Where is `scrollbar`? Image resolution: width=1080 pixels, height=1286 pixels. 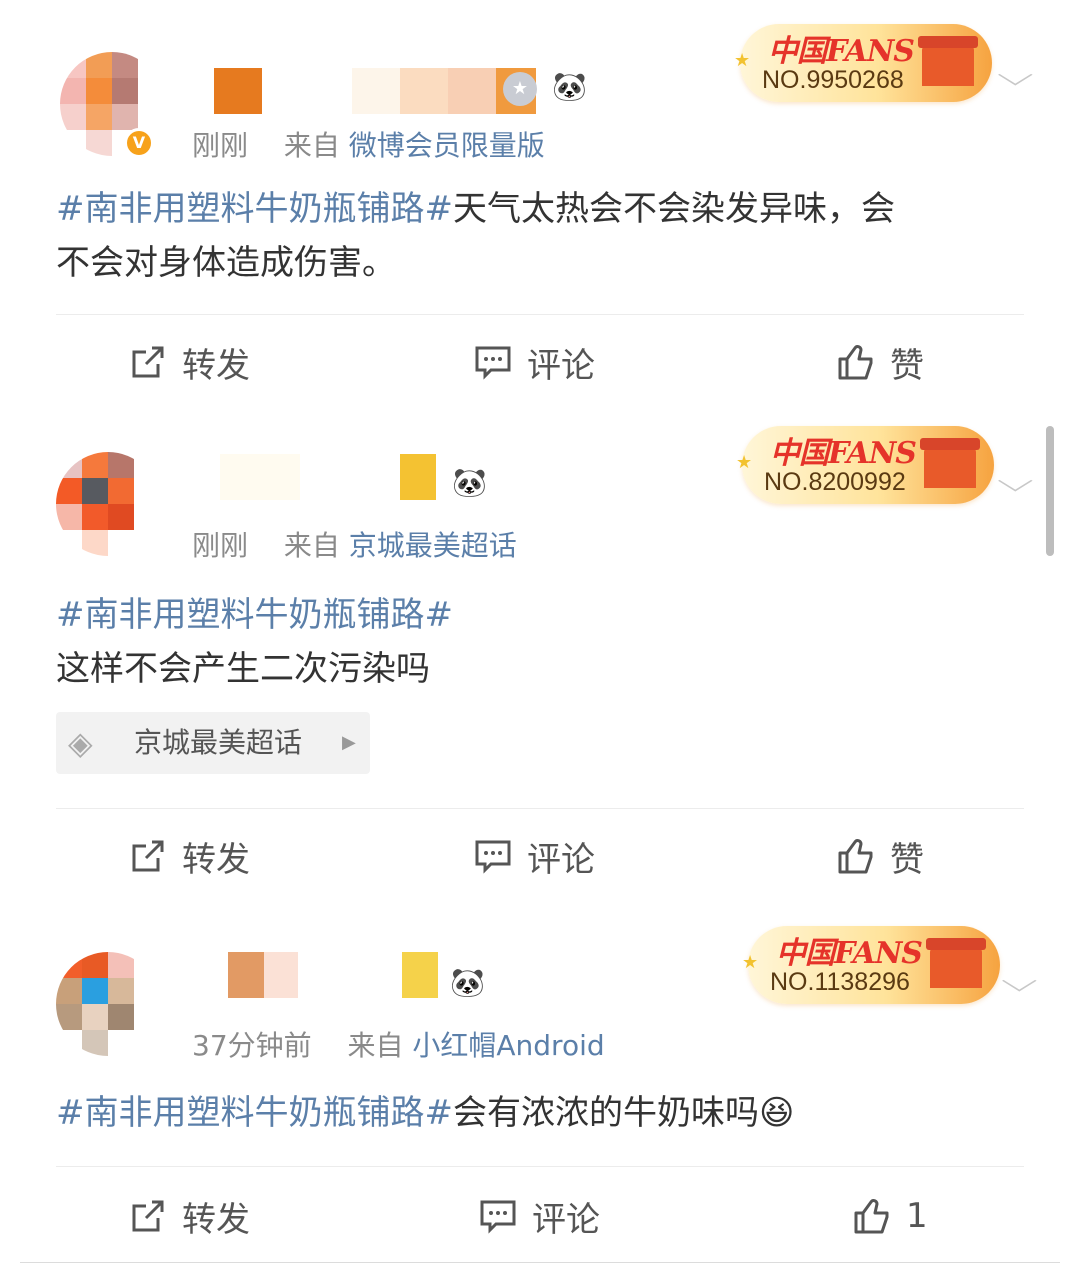 scrollbar is located at coordinates (1050, 491).